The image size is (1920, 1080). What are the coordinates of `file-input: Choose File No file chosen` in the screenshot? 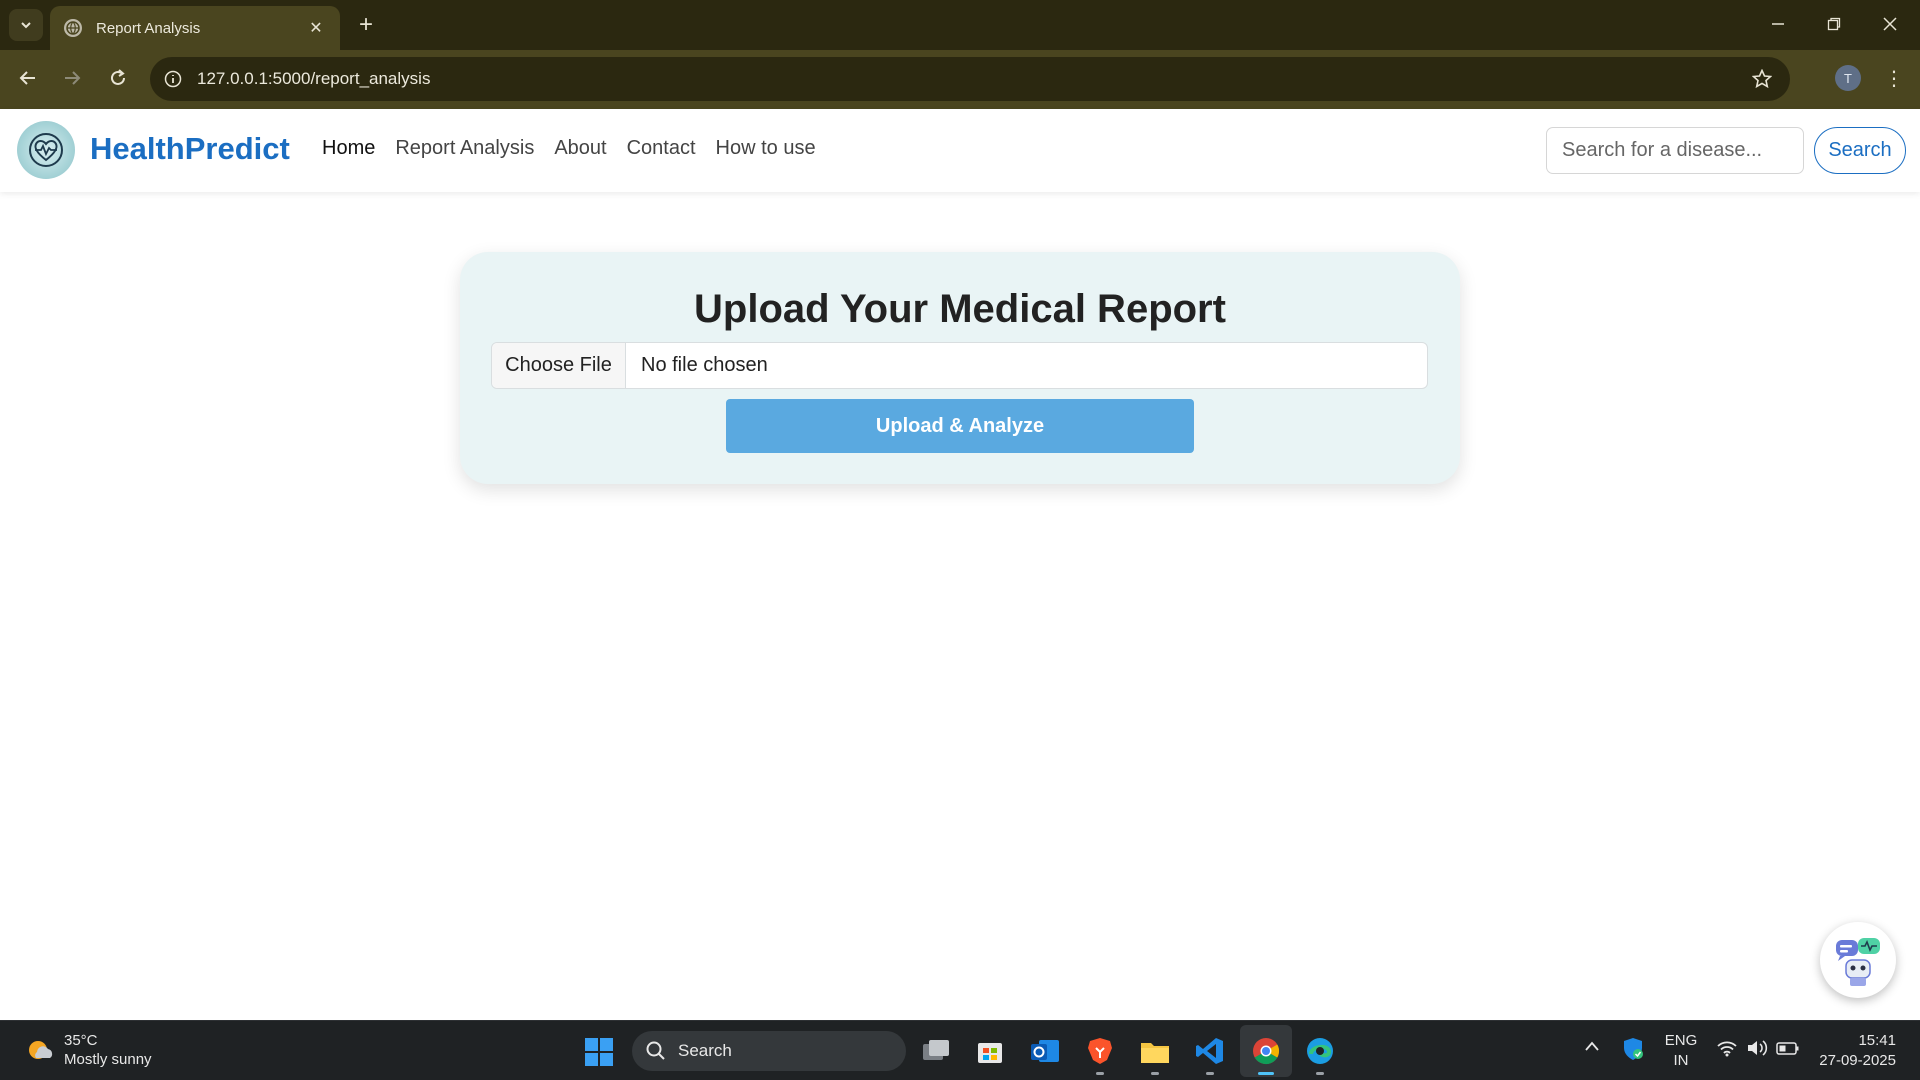 It's located at (959, 365).